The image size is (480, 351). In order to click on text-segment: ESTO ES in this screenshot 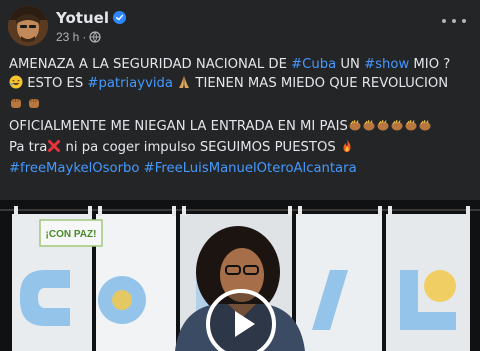, I will do `click(55, 84)`.